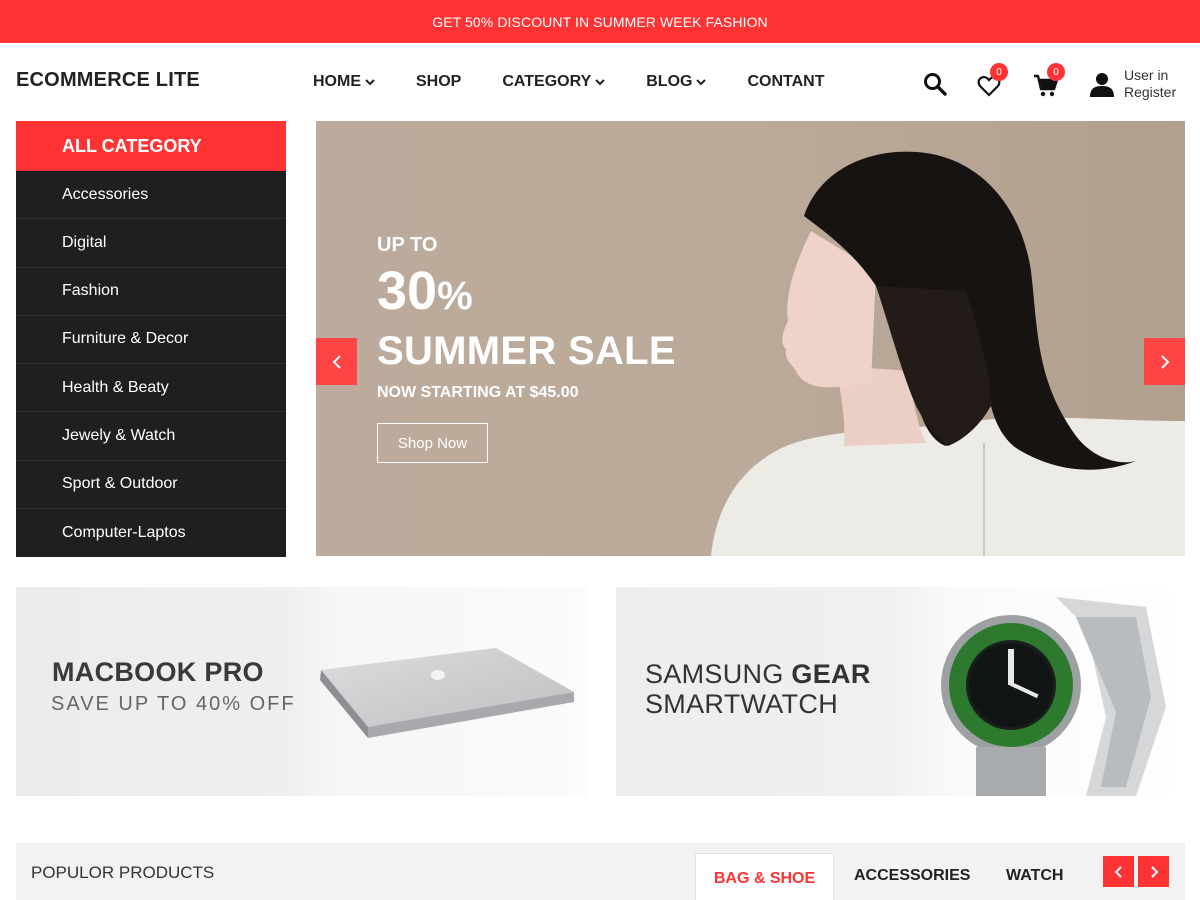  I want to click on login-link: User in, so click(1150, 75).